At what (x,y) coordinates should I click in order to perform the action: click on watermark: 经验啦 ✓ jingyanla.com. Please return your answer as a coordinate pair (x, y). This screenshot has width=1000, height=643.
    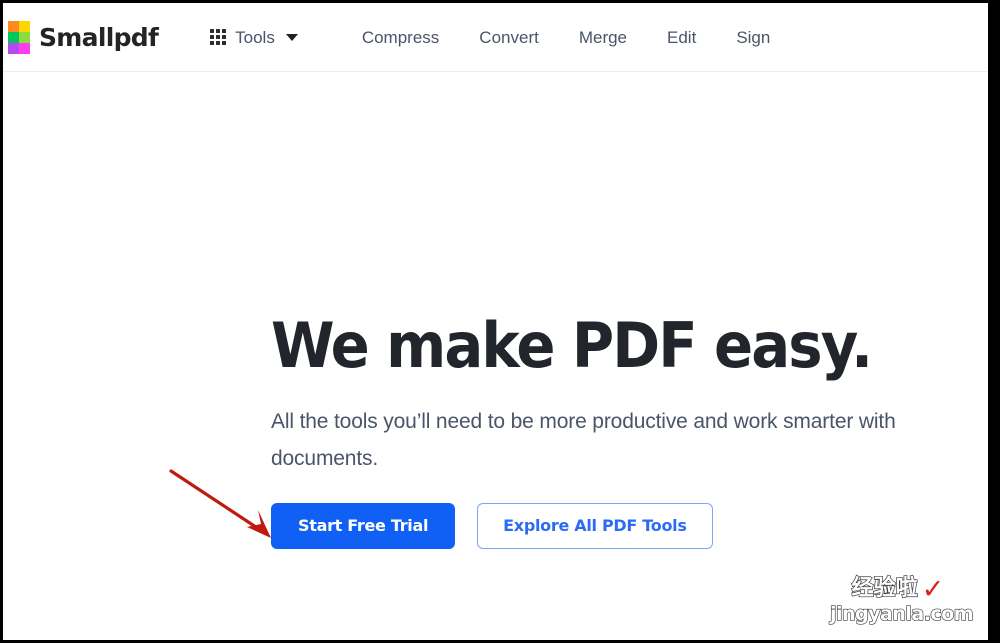
    Looking at the image, I should click on (901, 603).